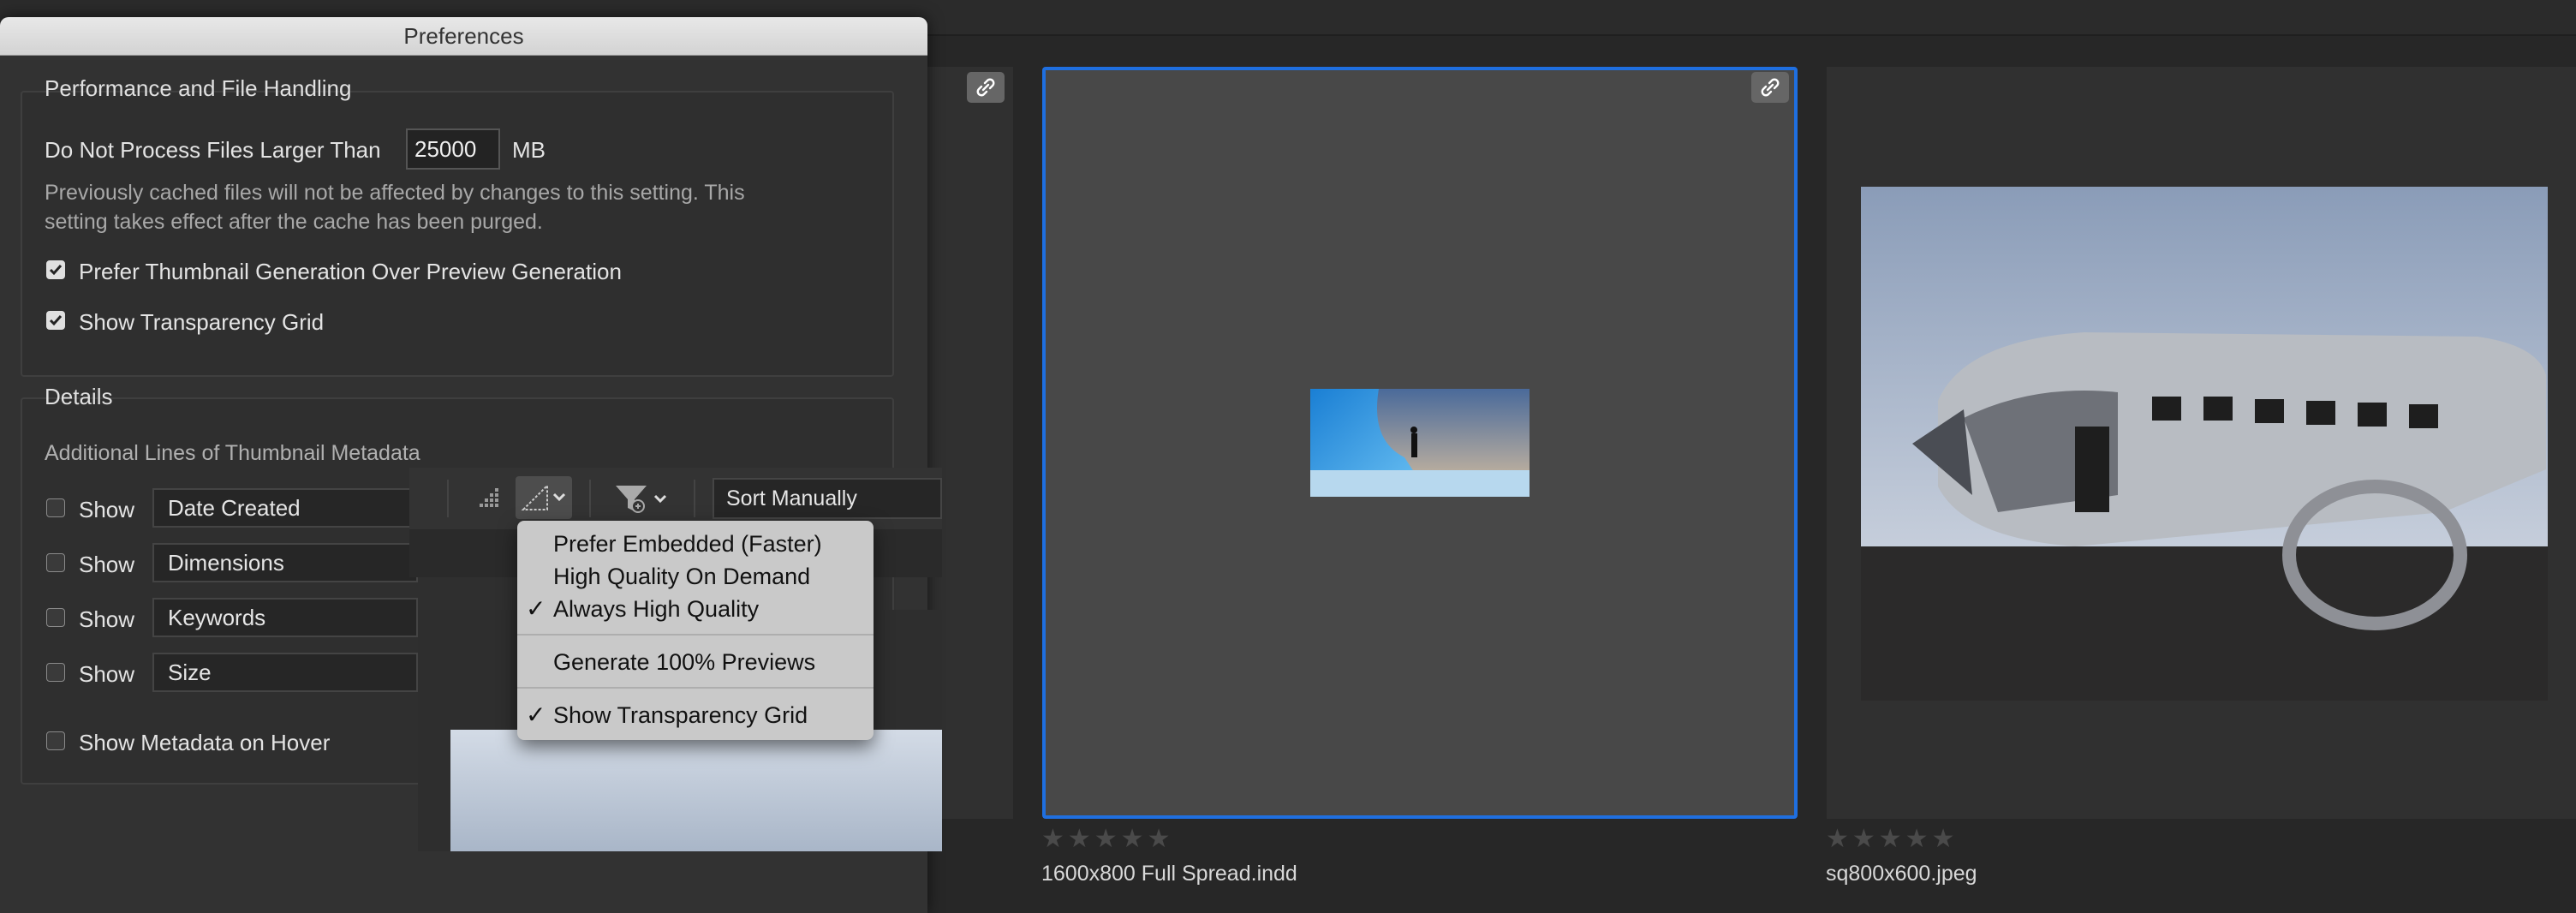 This screenshot has height=913, width=2576. Describe the element at coordinates (285, 617) in the screenshot. I see `metadata-select-3: Keywords` at that location.